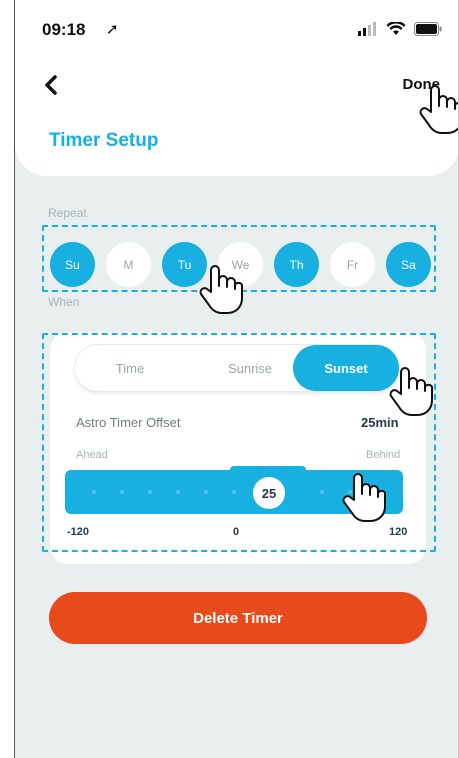 This screenshot has height=758, width=459. Describe the element at coordinates (78, 532) in the screenshot. I see `slider-min-label: -120` at that location.